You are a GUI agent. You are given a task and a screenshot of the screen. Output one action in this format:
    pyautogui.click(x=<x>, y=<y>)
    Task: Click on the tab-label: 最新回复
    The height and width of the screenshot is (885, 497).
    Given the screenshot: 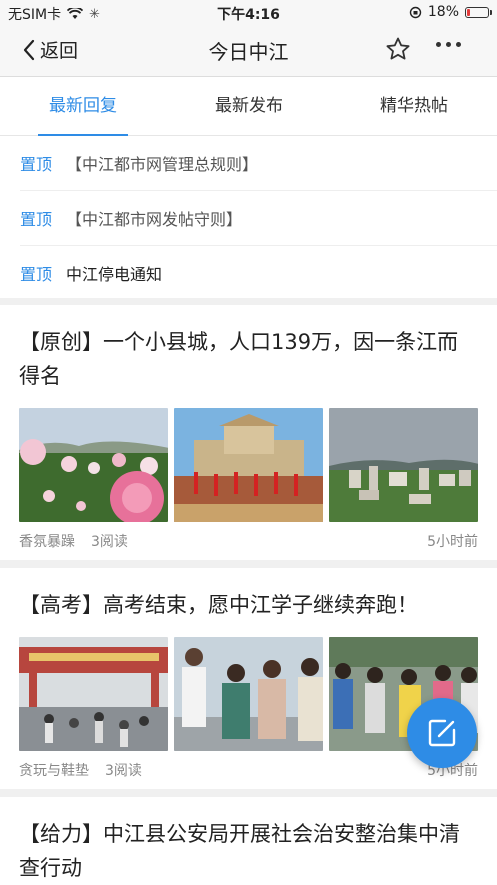 What is the action you would take?
    pyautogui.click(x=83, y=106)
    